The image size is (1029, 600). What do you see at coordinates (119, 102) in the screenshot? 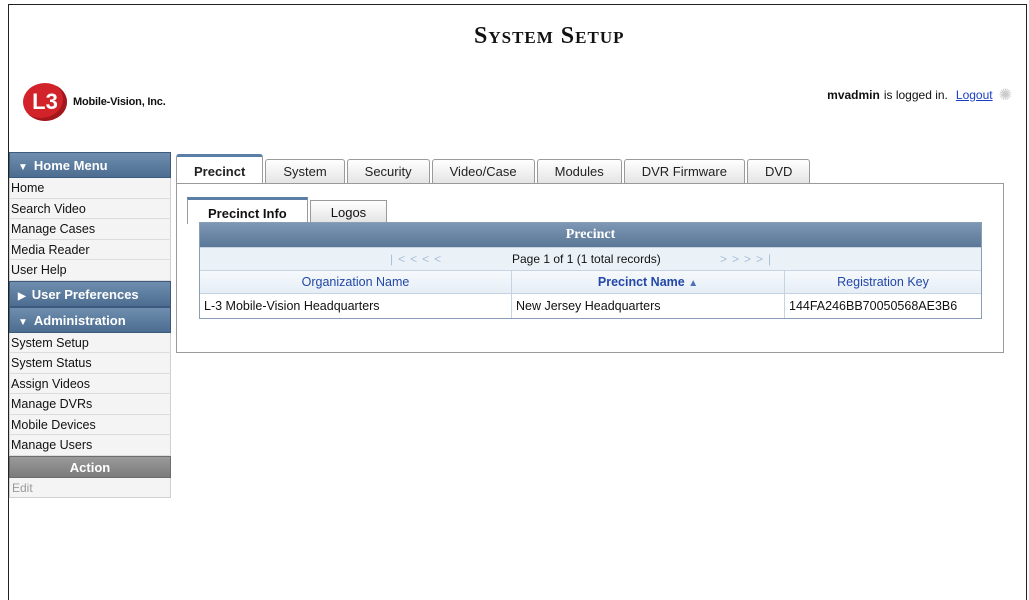
I see `company-name: Mobile-Vision, Inc.` at bounding box center [119, 102].